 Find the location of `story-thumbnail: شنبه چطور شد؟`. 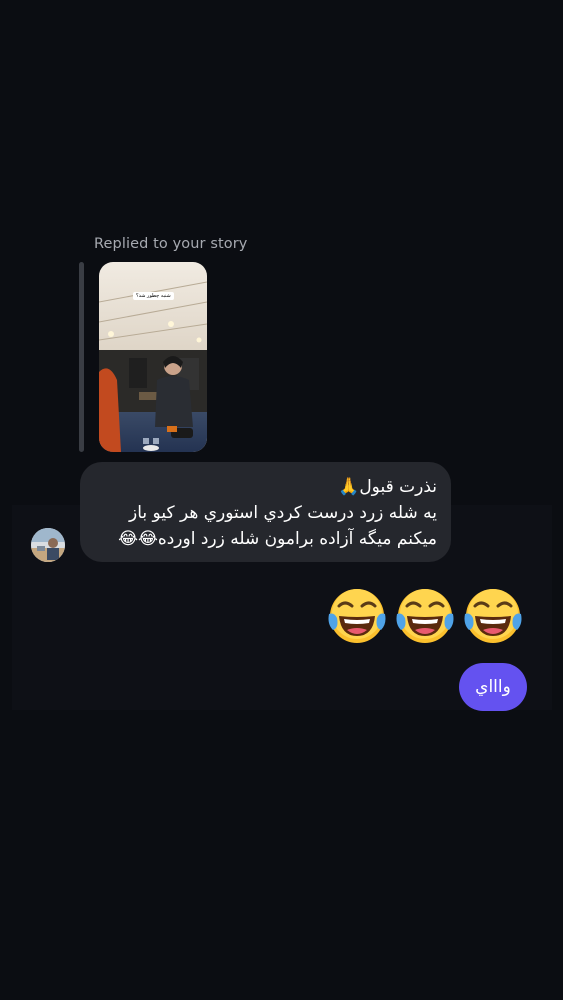

story-thumbnail: شنبه چطور شد؟ is located at coordinates (153, 357).